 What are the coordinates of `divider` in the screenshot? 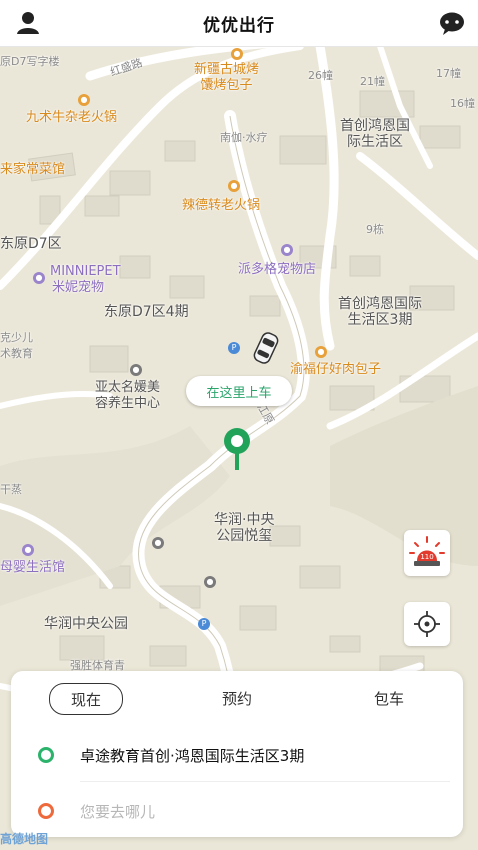 It's located at (265, 781).